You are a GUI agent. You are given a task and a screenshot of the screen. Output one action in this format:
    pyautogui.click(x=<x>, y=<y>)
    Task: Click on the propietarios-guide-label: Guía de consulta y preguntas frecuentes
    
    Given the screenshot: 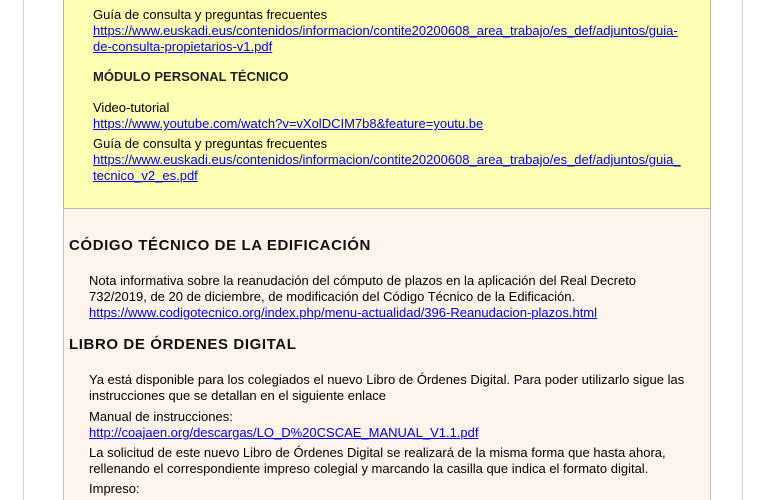 What is the action you would take?
    pyautogui.click(x=210, y=14)
    